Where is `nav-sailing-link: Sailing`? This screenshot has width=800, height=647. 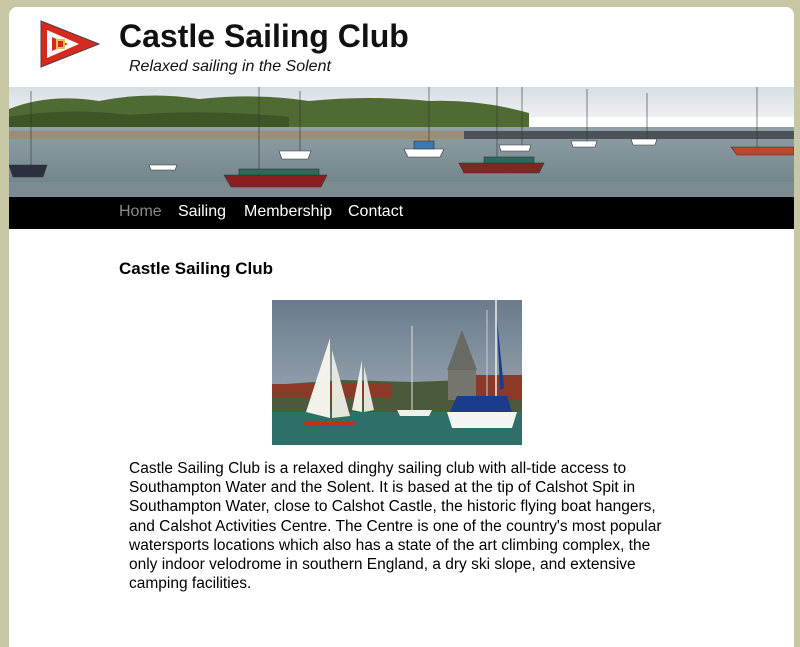 nav-sailing-link: Sailing is located at coordinates (202, 213).